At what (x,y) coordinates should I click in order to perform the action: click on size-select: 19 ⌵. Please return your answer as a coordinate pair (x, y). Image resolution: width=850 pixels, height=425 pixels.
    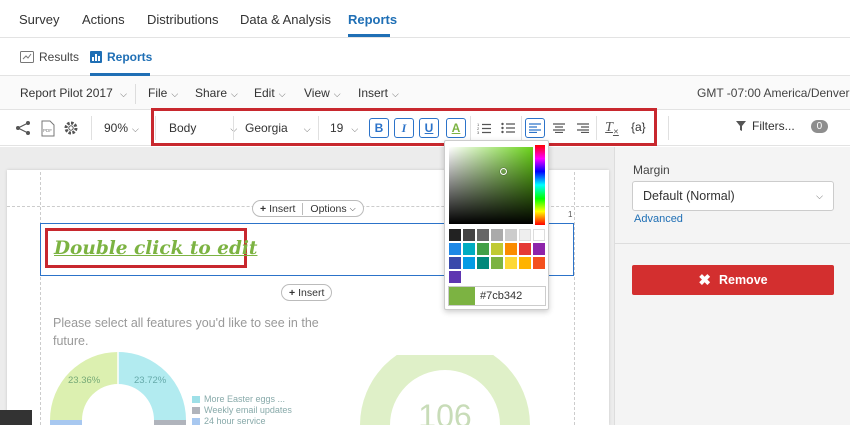
    Looking at the image, I should click on (344, 128).